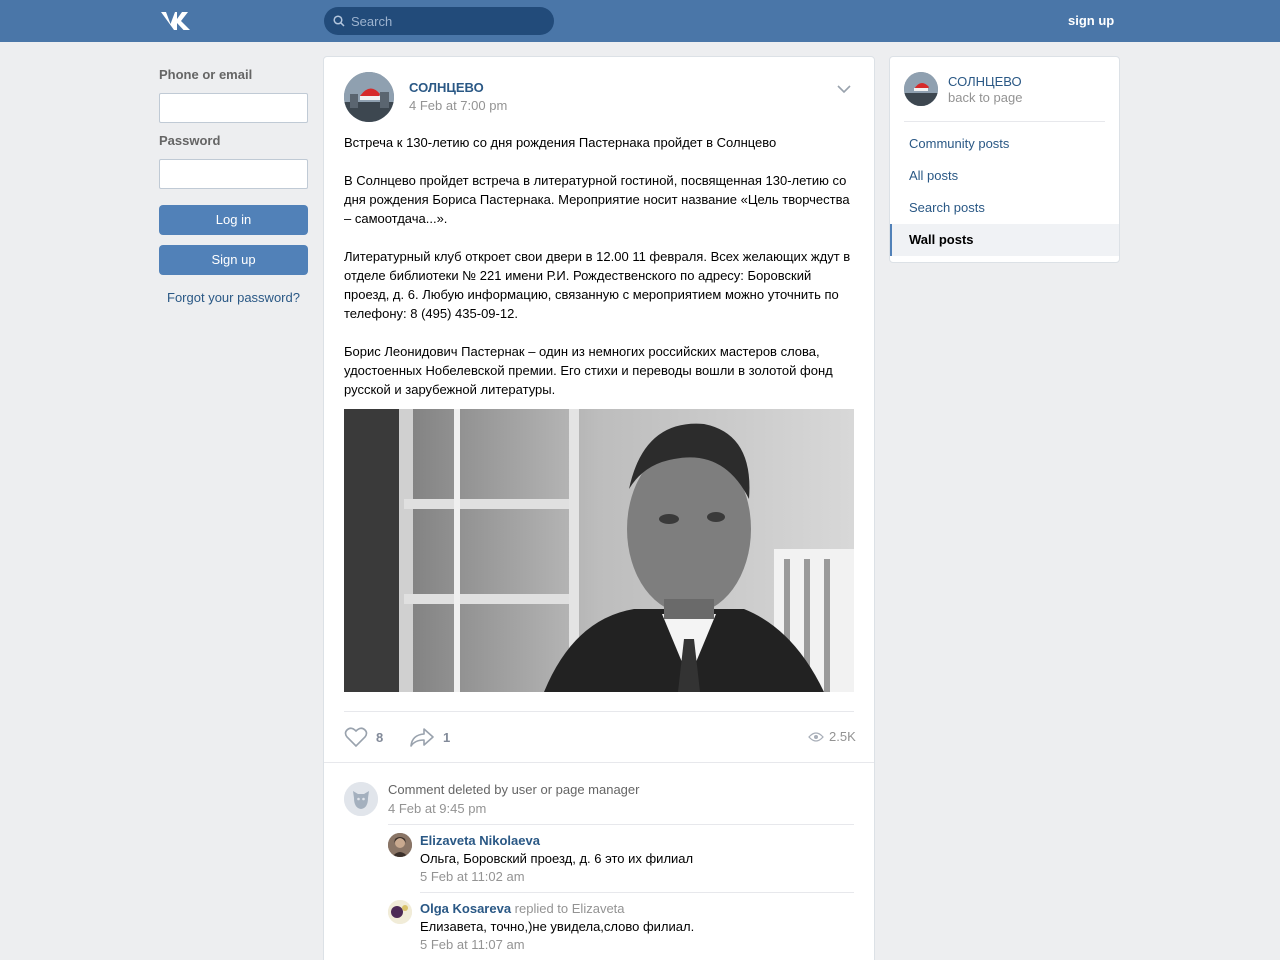 Image resolution: width=1280 pixels, height=960 pixels. What do you see at coordinates (356, 737) in the screenshot?
I see `heart-icon` at bounding box center [356, 737].